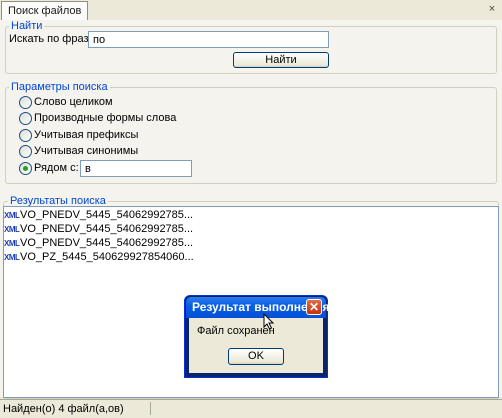  I want to click on result-dialog: Результат выполнения ✕ Файл сохранен OK, so click(256, 336).